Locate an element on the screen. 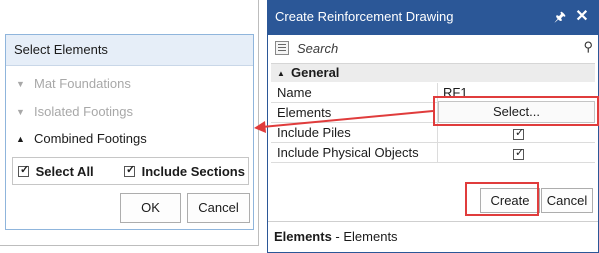  arrow-head is located at coordinates (260, 127).